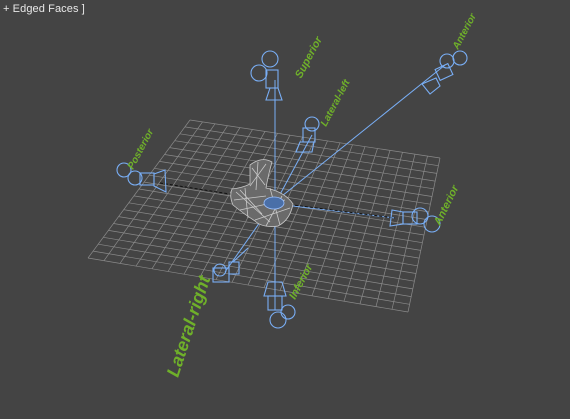 This screenshot has width=570, height=419. I want to click on camera-label-top: Superior, so click(309, 57).